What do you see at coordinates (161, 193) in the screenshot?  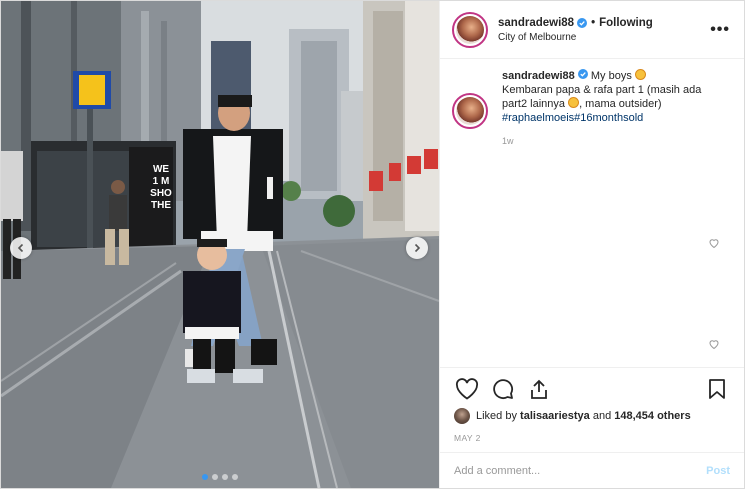 I see `sign-line: SHO` at bounding box center [161, 193].